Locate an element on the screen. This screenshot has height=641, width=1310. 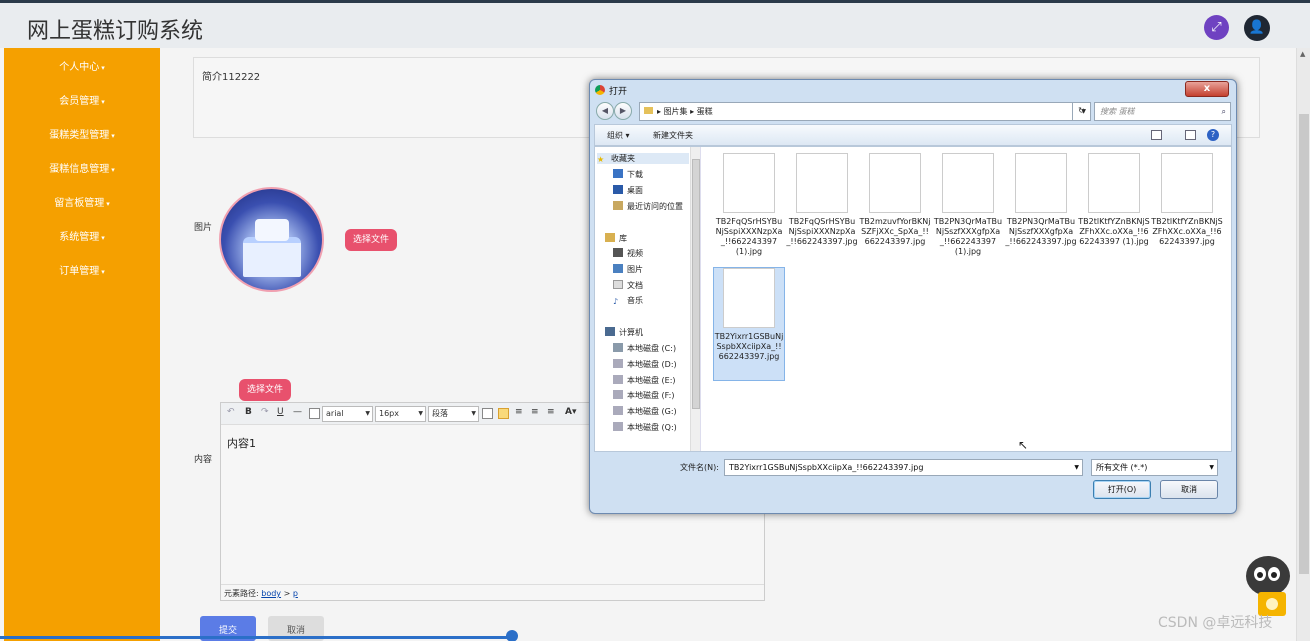
choose-file-button-image: 选择文件 is located at coordinates (371, 240).